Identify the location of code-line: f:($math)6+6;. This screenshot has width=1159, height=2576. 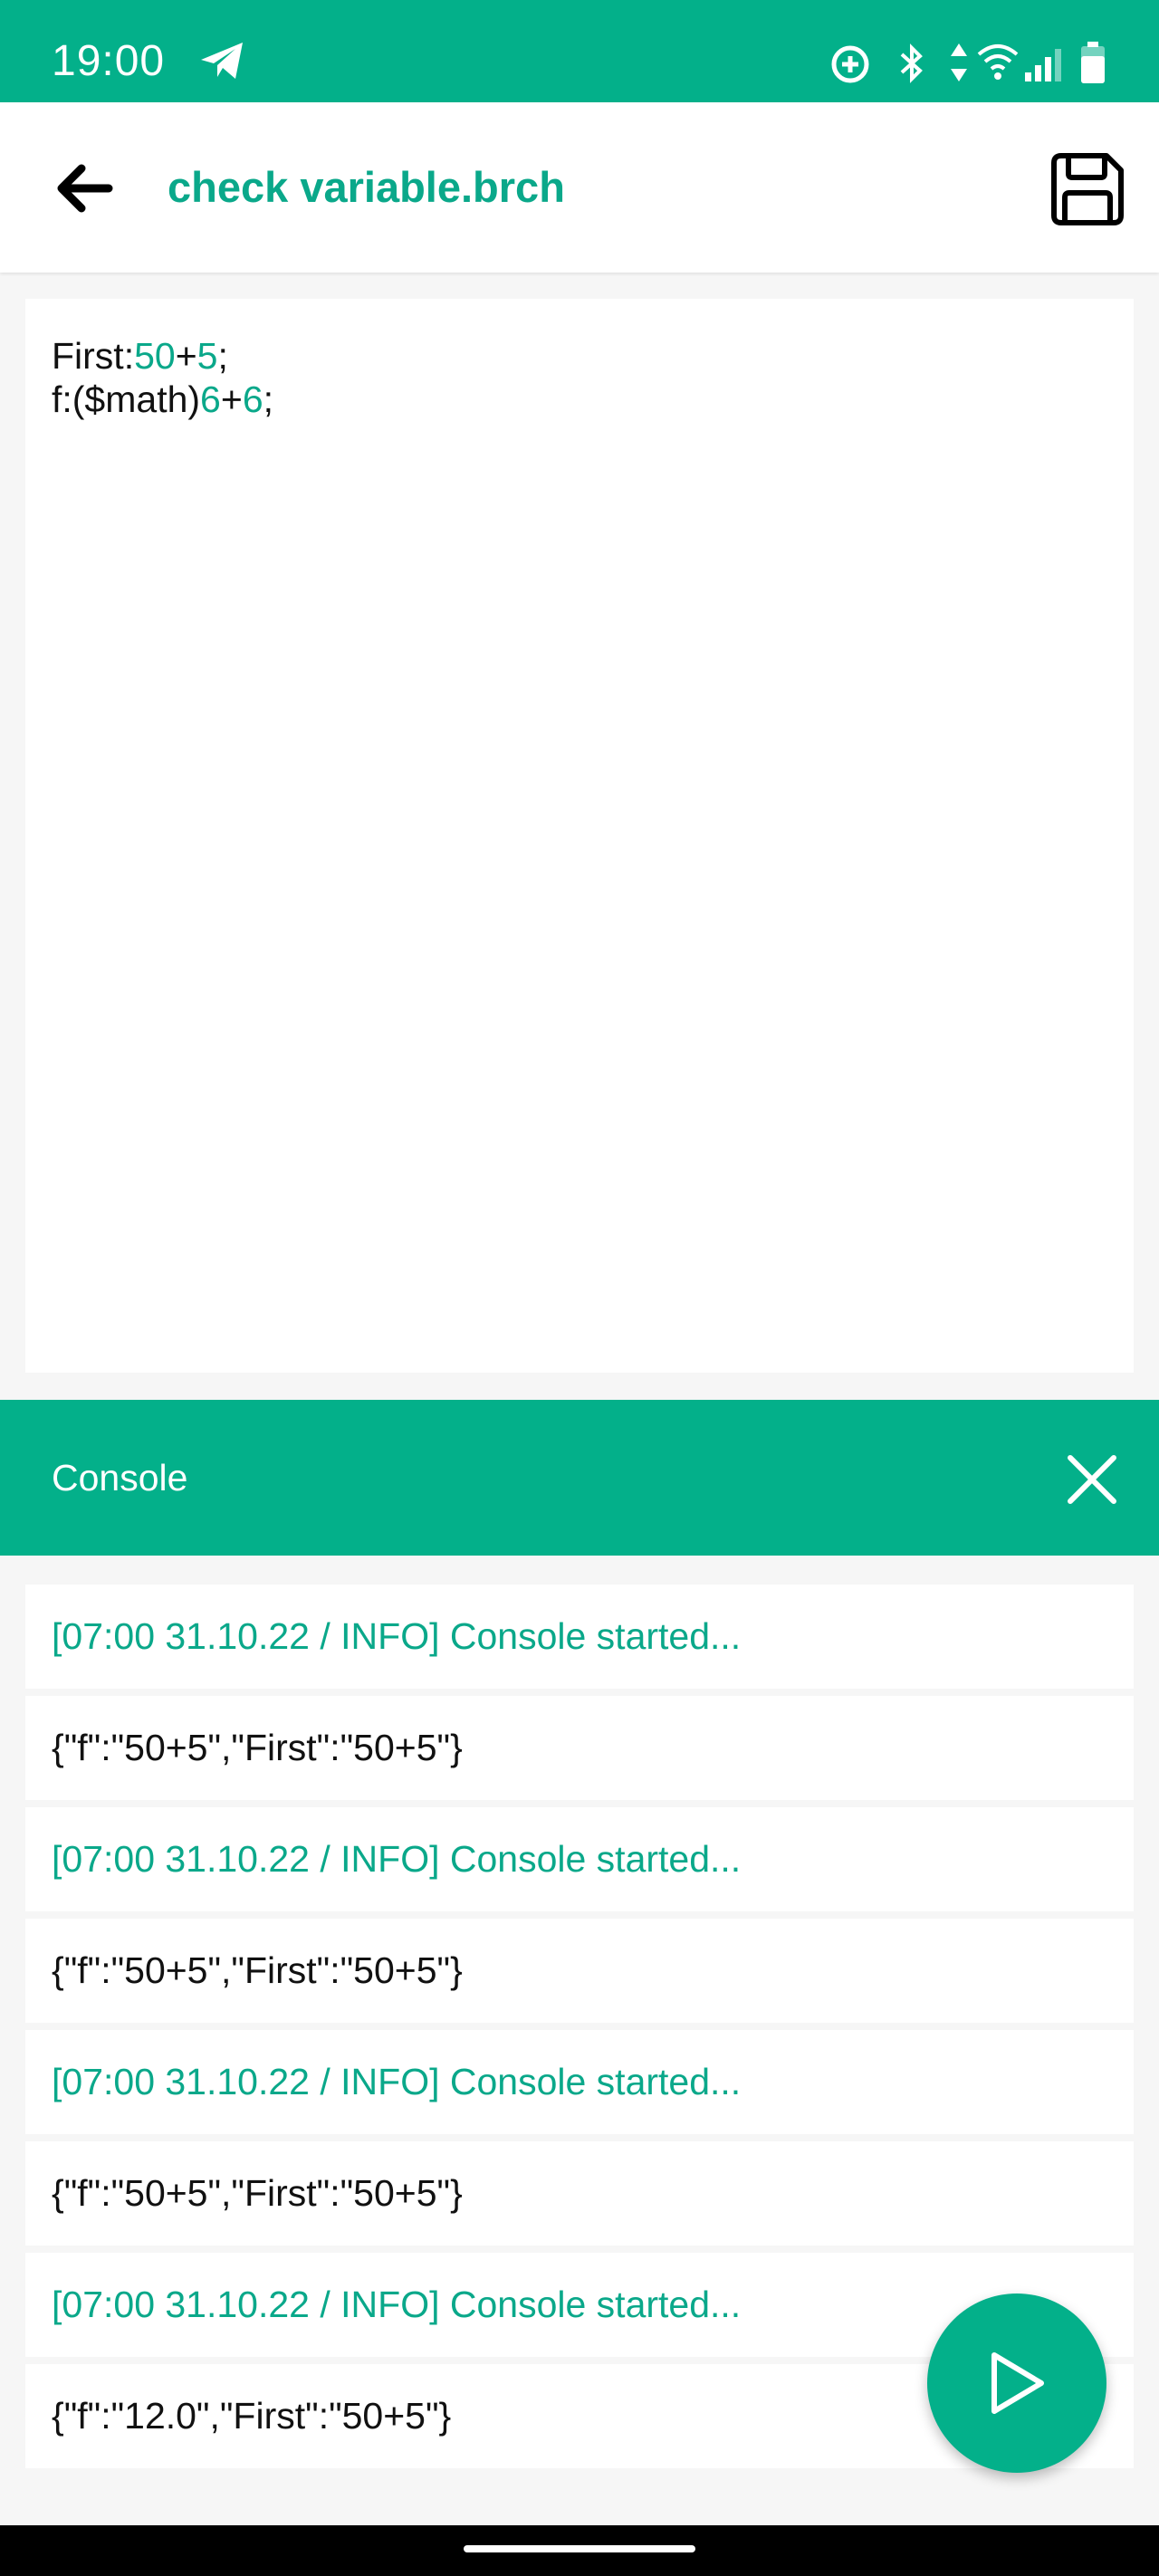
(162, 399).